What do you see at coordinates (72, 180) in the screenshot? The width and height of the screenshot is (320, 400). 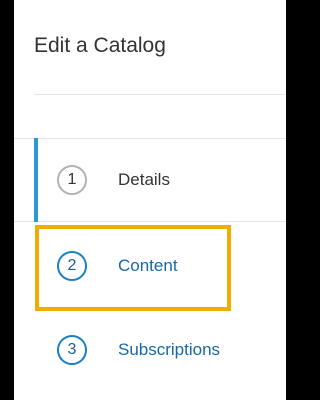 I see `step-number-circle: 1` at bounding box center [72, 180].